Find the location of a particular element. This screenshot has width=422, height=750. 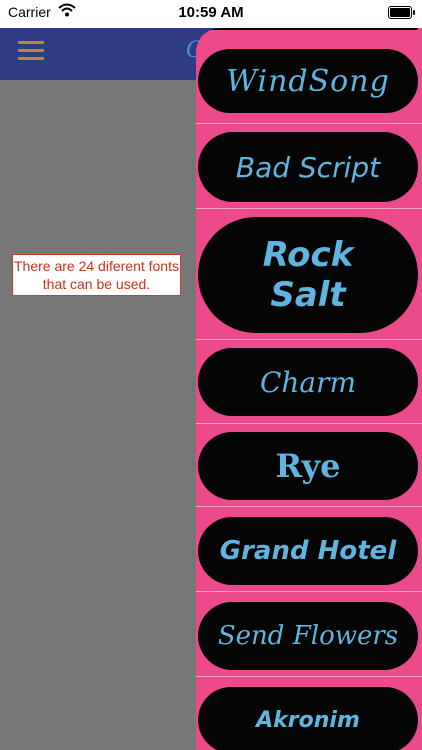

font-list-item: Grand Hotel is located at coordinates (309, 549).